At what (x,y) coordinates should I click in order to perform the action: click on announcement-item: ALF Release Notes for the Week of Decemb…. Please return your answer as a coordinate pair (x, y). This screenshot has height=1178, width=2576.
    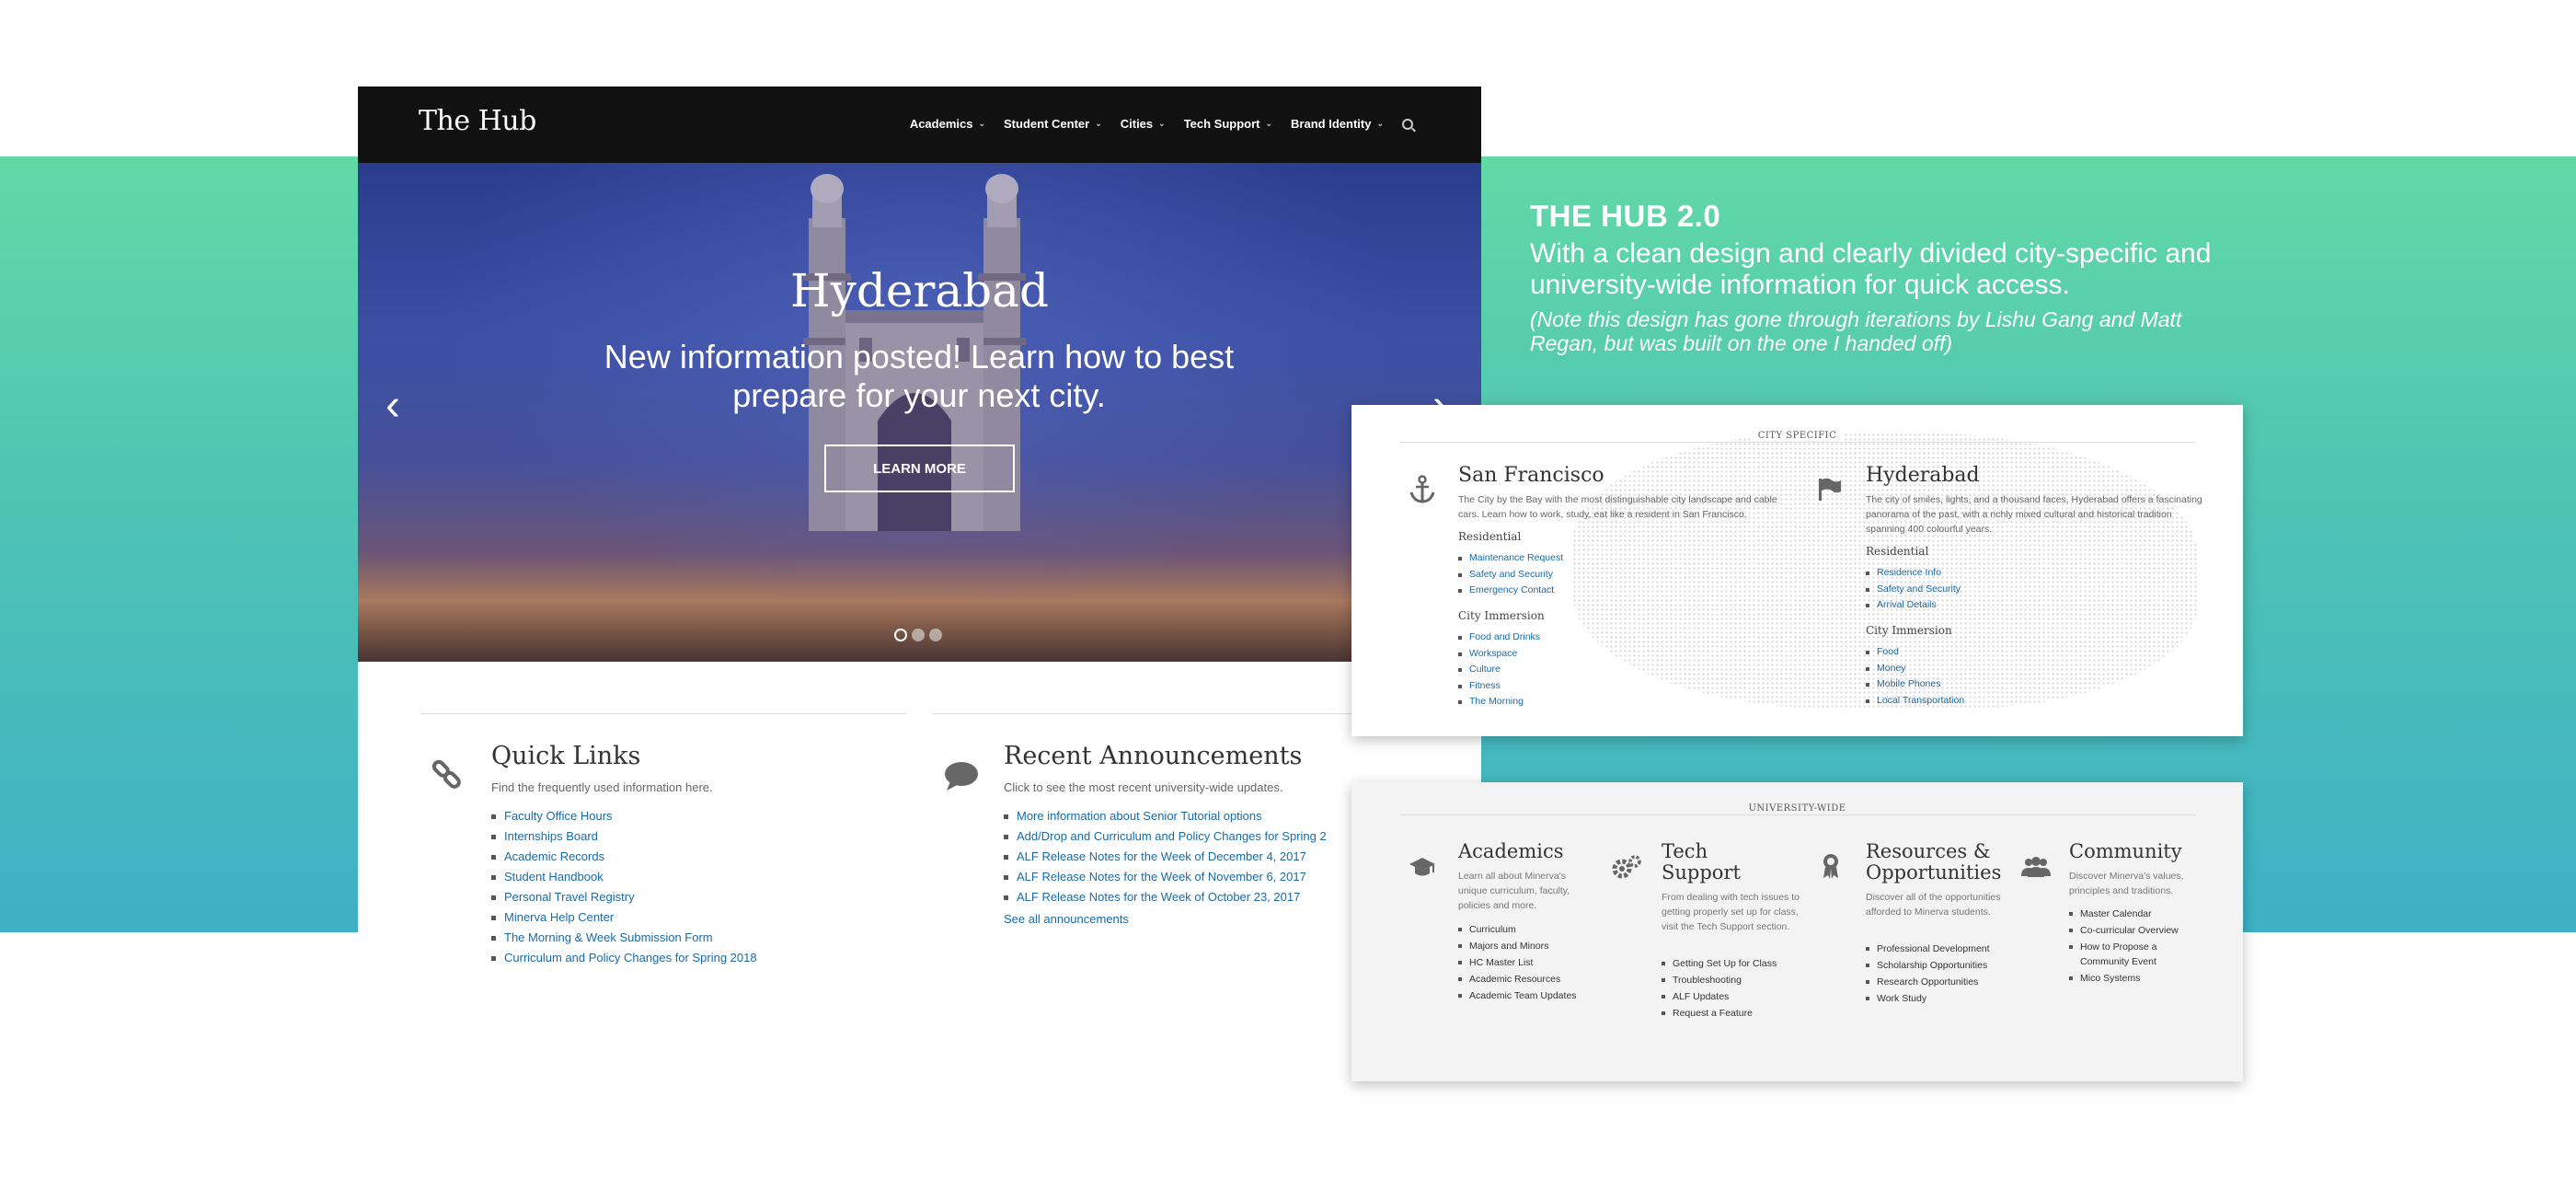
    Looking at the image, I should click on (1165, 857).